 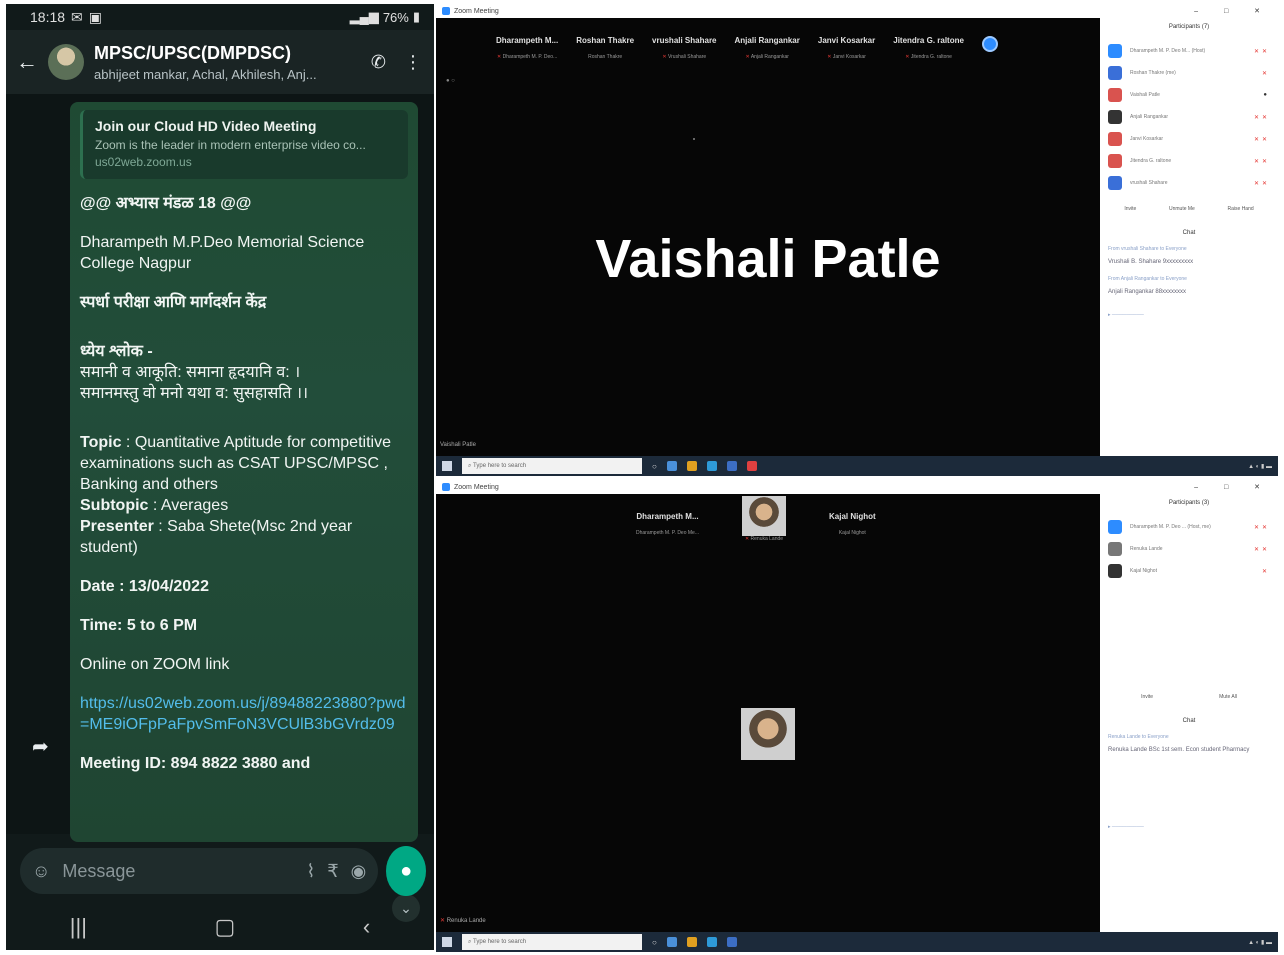 What do you see at coordinates (1189, 549) in the screenshot?
I see `participant-row: Renuka Lande ✕✕` at bounding box center [1189, 549].